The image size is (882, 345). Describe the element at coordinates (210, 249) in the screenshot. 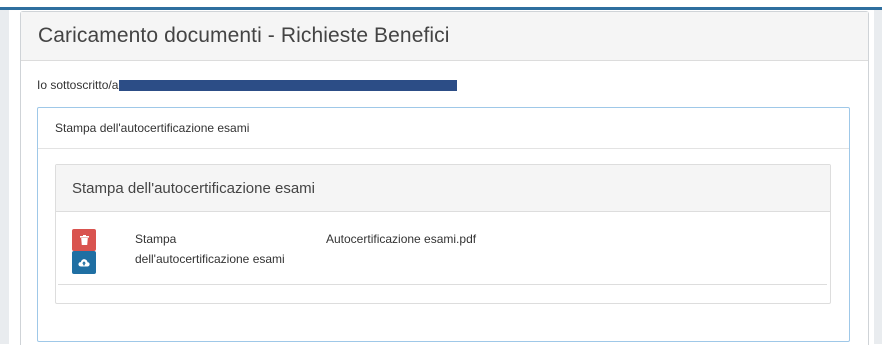

I see `document-name: Stampa dell'autocertificazione esami` at that location.